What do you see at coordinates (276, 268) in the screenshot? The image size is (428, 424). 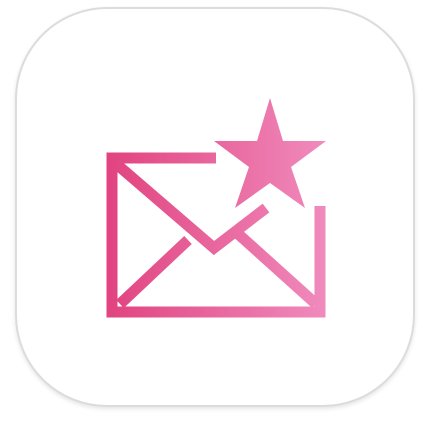 I see `envelope-right-fold` at bounding box center [276, 268].